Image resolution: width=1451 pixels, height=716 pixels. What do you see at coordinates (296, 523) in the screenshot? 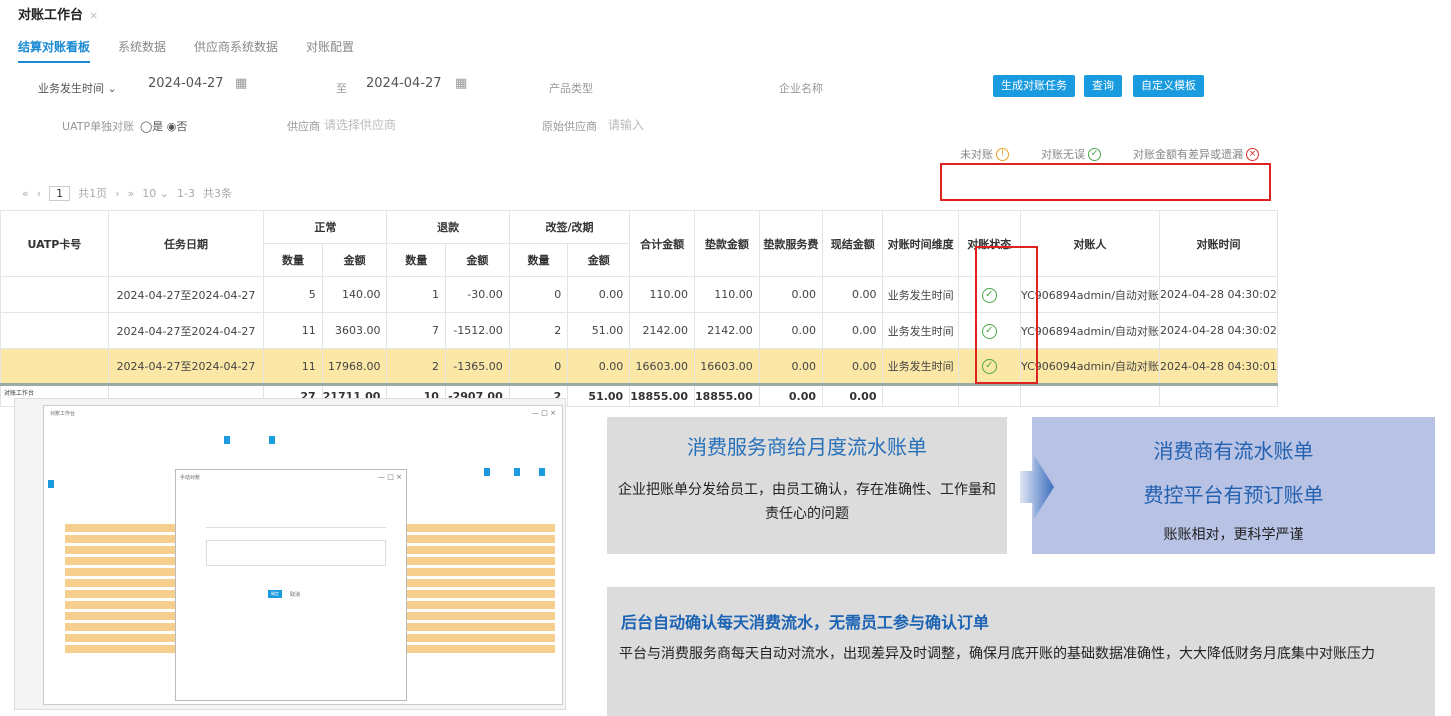
I see `mini-dialog-select` at bounding box center [296, 523].